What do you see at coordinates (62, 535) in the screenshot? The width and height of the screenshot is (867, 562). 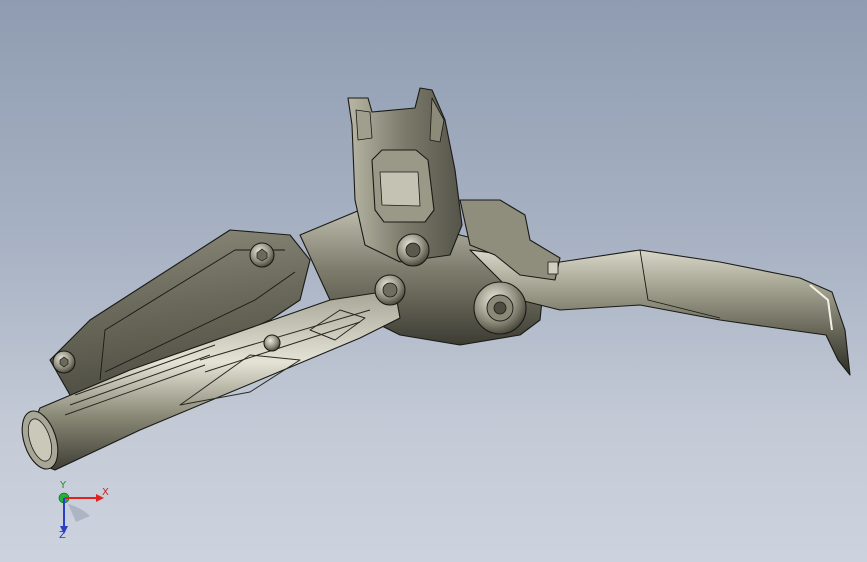 I see `z-axis-label: Z` at bounding box center [62, 535].